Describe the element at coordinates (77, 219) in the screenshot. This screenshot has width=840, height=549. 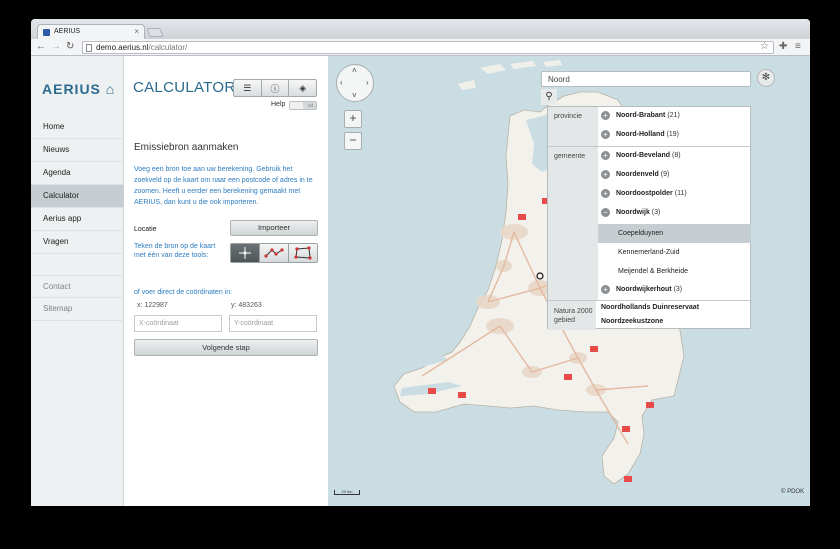
I see `nav-item-aerius-app: Aerius app` at that location.